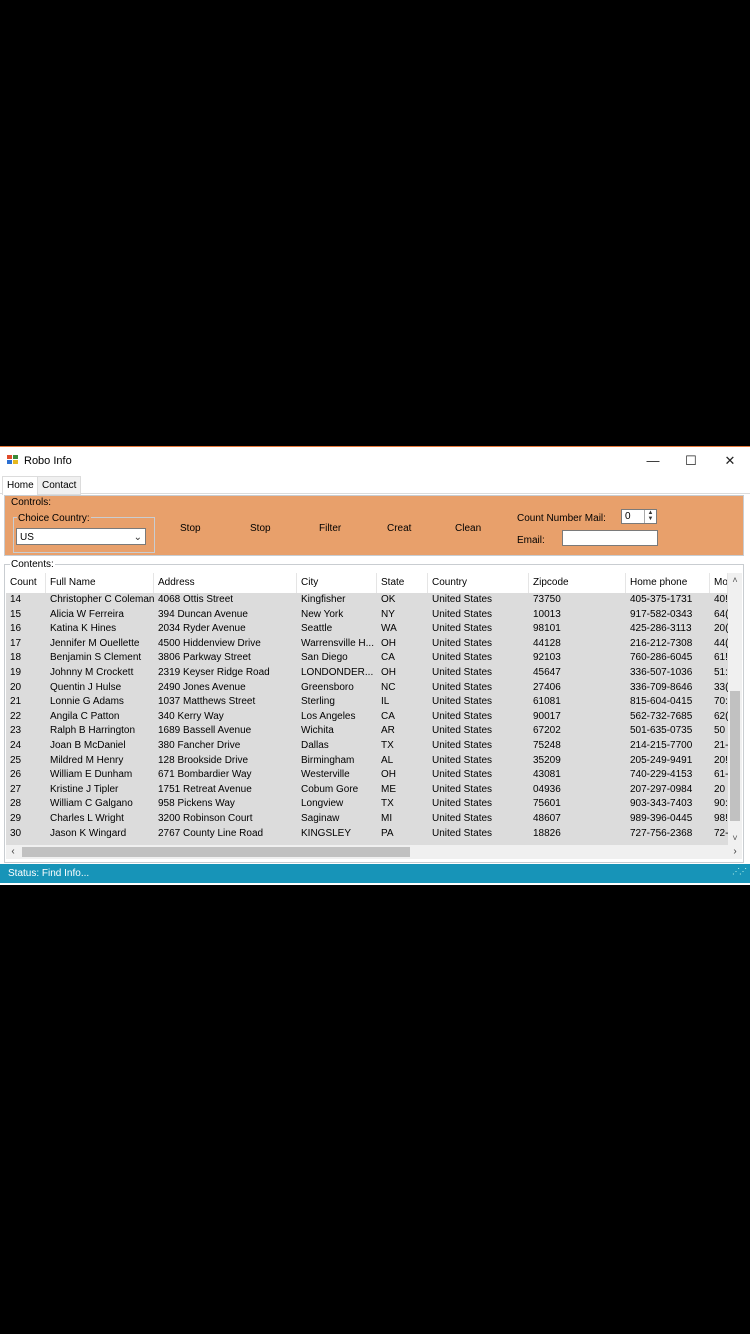 This screenshot has height=1334, width=750. What do you see at coordinates (735, 838) in the screenshot?
I see `scroll-down-icon: ˅` at bounding box center [735, 838].